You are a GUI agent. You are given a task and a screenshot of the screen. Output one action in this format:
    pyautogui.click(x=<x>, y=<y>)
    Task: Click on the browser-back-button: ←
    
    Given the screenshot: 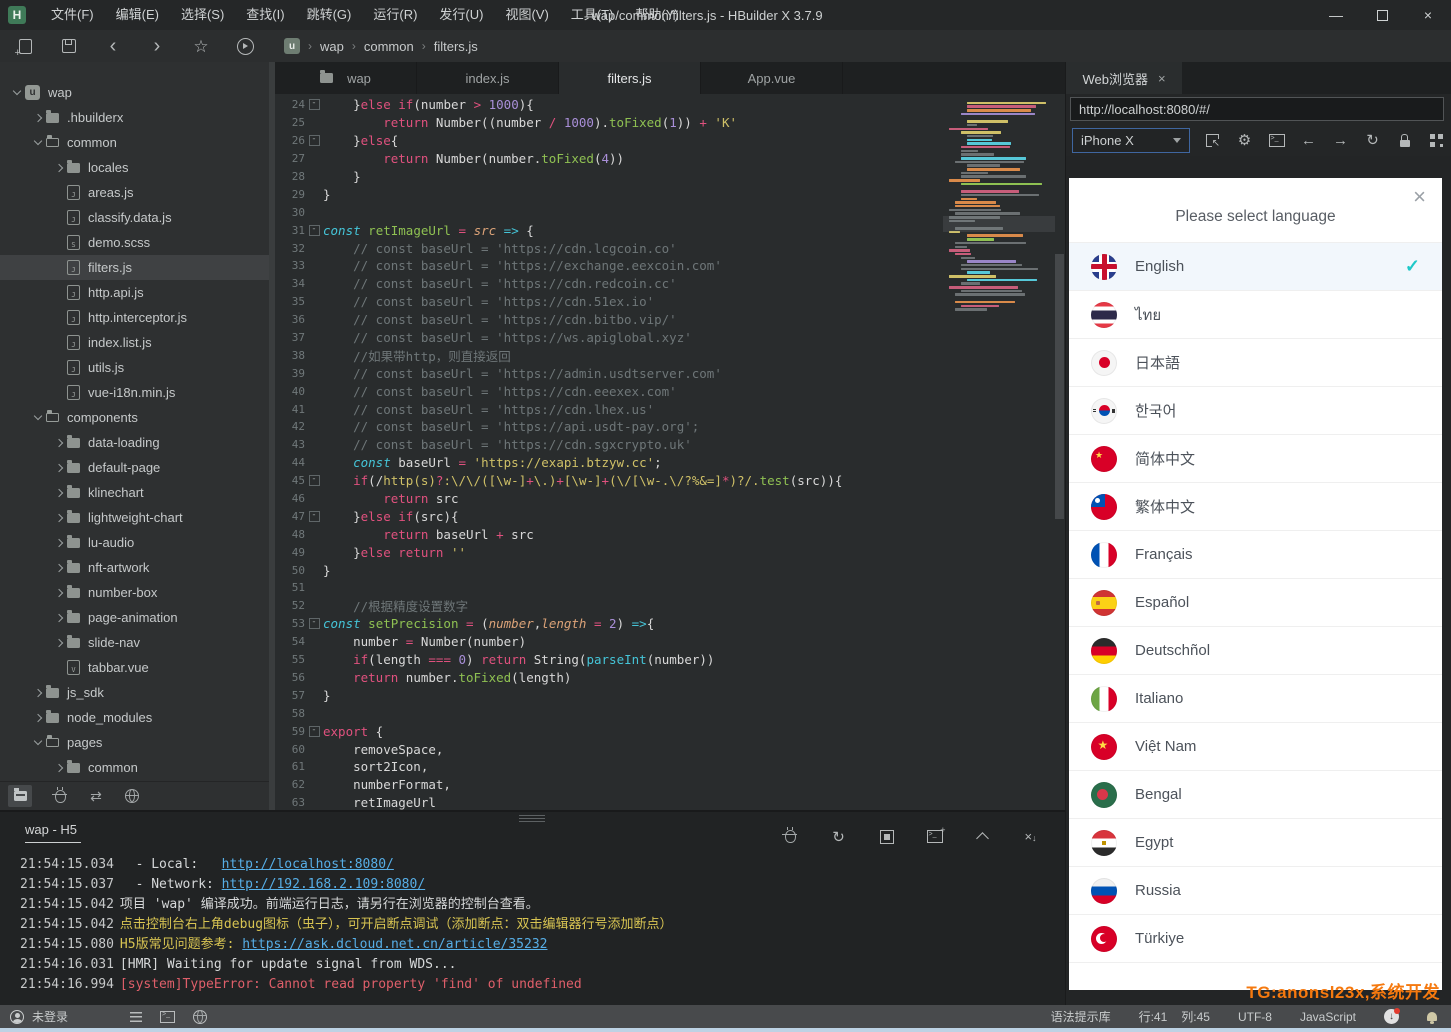 What is the action you would take?
    pyautogui.click(x=1308, y=140)
    